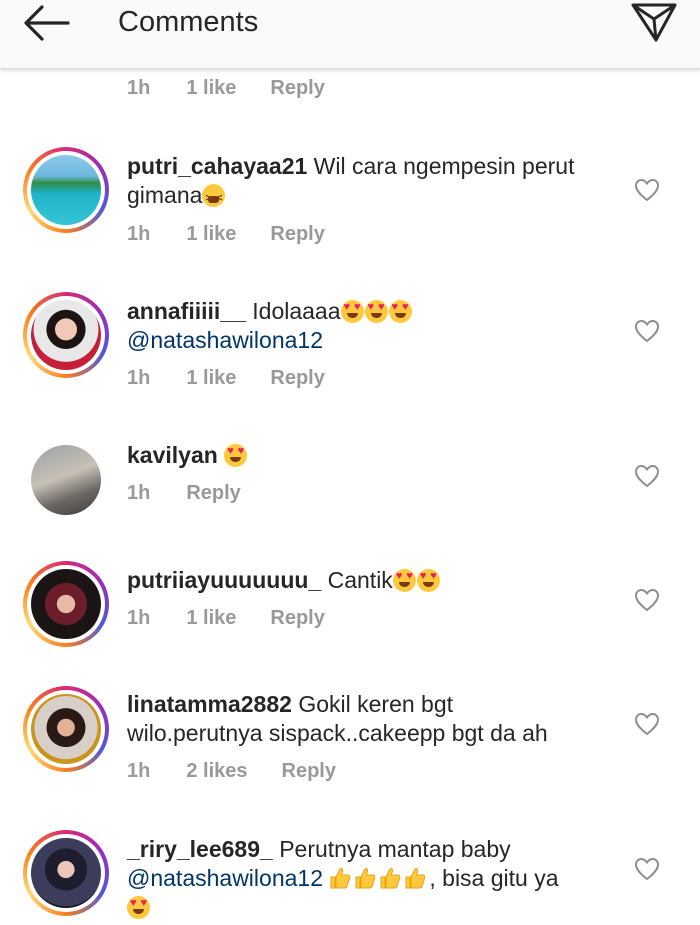 Image resolution: width=700 pixels, height=925 pixels. Describe the element at coordinates (216, 771) in the screenshot. I see `comment-likes: 2 likes` at that location.